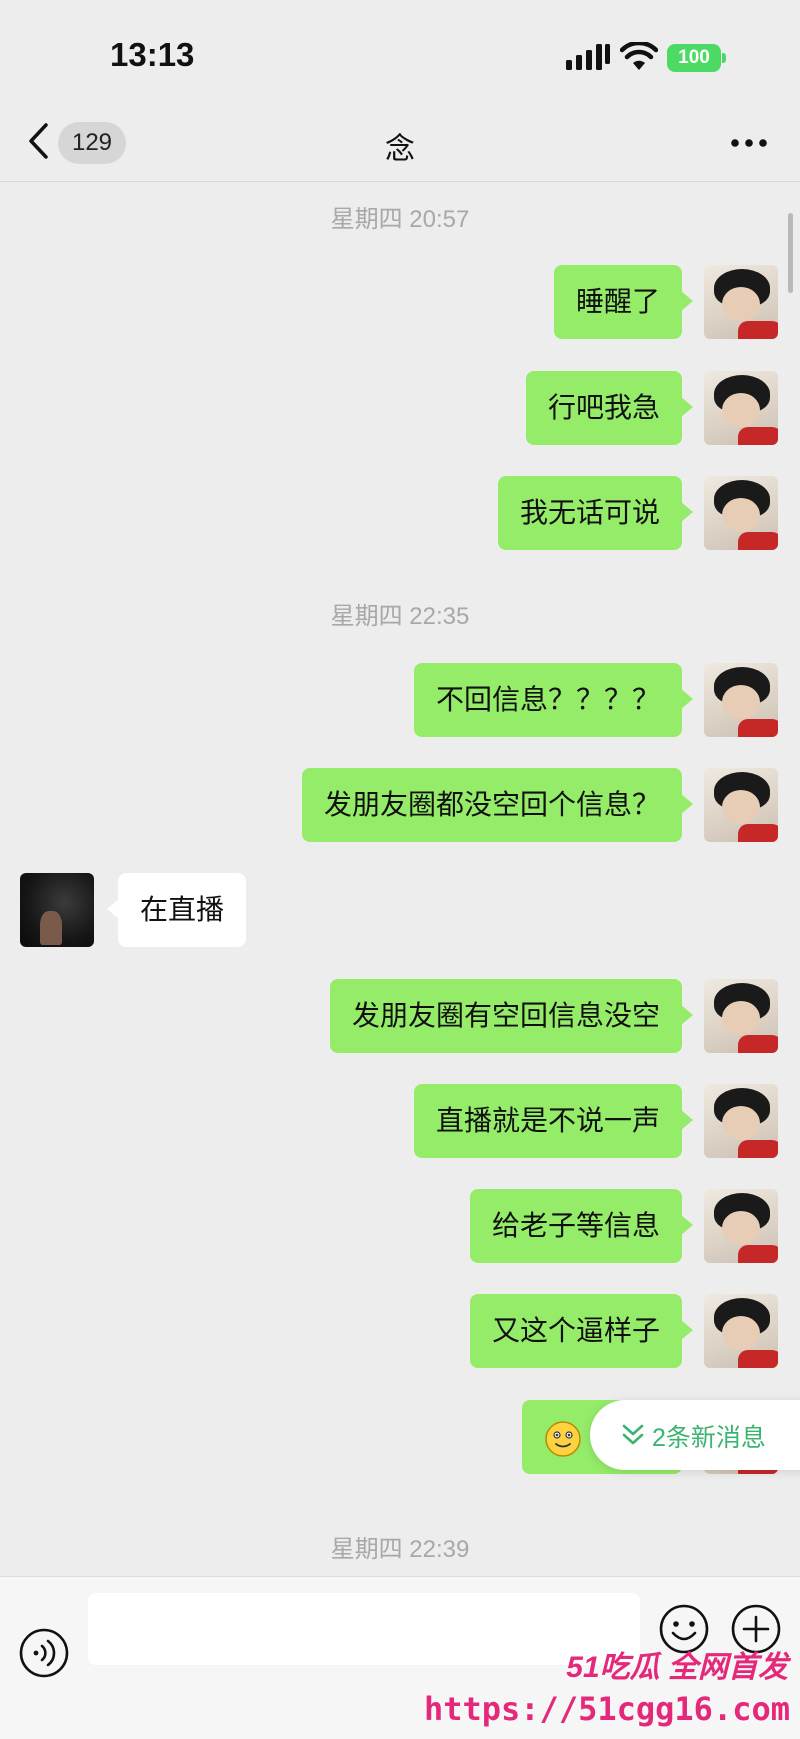 The width and height of the screenshot is (800, 1739). I want to click on battery-tip, so click(724, 58).